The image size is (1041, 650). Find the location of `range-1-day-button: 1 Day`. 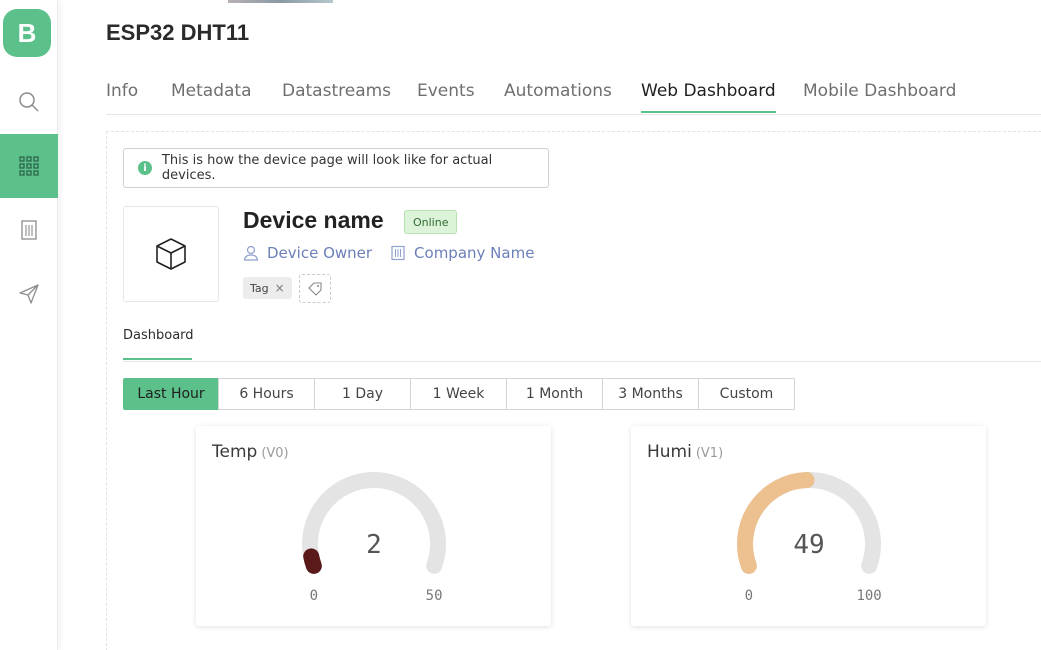

range-1-day-button: 1 Day is located at coordinates (362, 394).